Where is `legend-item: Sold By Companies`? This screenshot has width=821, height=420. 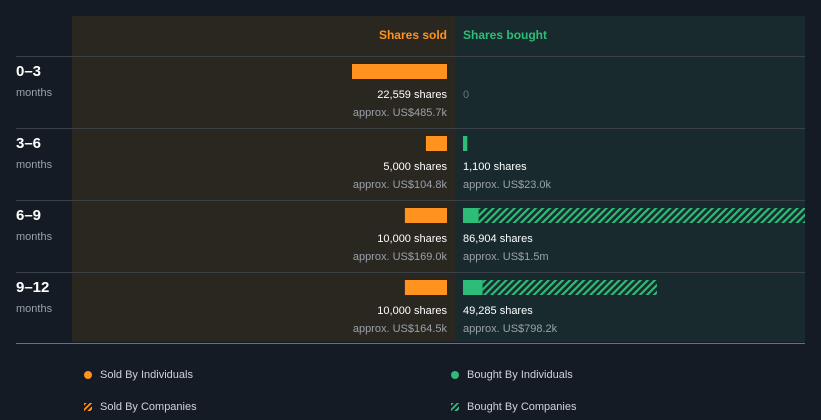 legend-item: Sold By Companies is located at coordinates (140, 407).